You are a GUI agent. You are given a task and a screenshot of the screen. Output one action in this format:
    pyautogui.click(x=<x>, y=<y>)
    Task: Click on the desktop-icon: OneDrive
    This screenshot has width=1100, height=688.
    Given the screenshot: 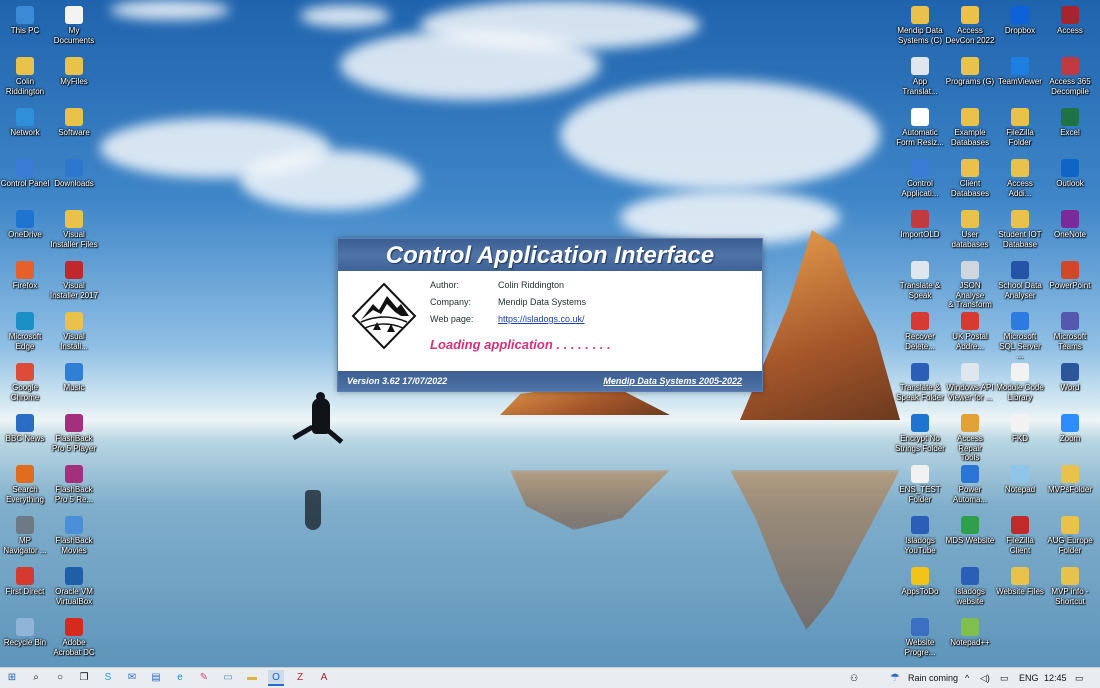 What is the action you would take?
    pyautogui.click(x=25, y=225)
    